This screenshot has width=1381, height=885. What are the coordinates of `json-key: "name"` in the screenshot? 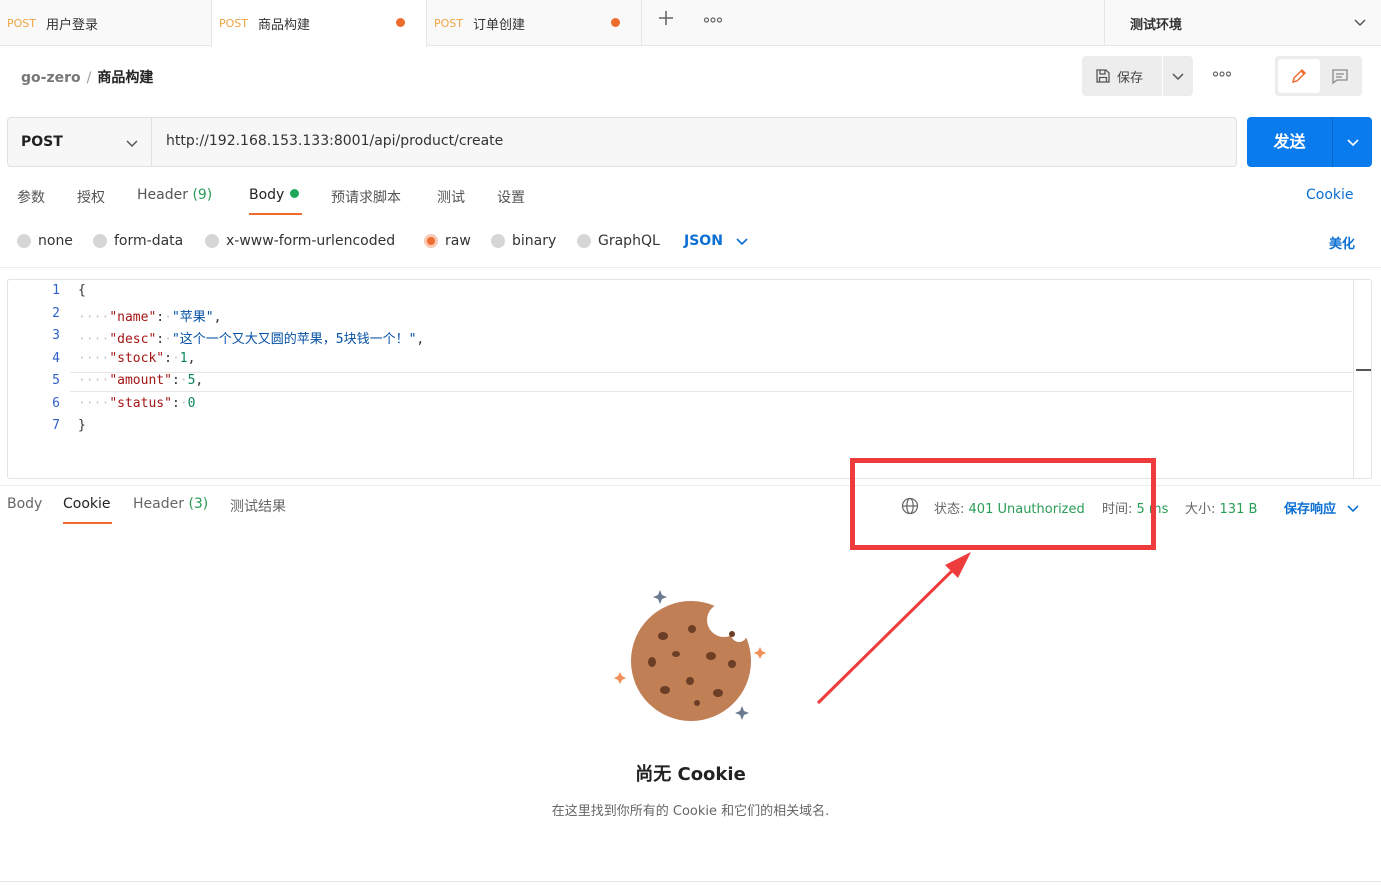 It's located at (133, 317).